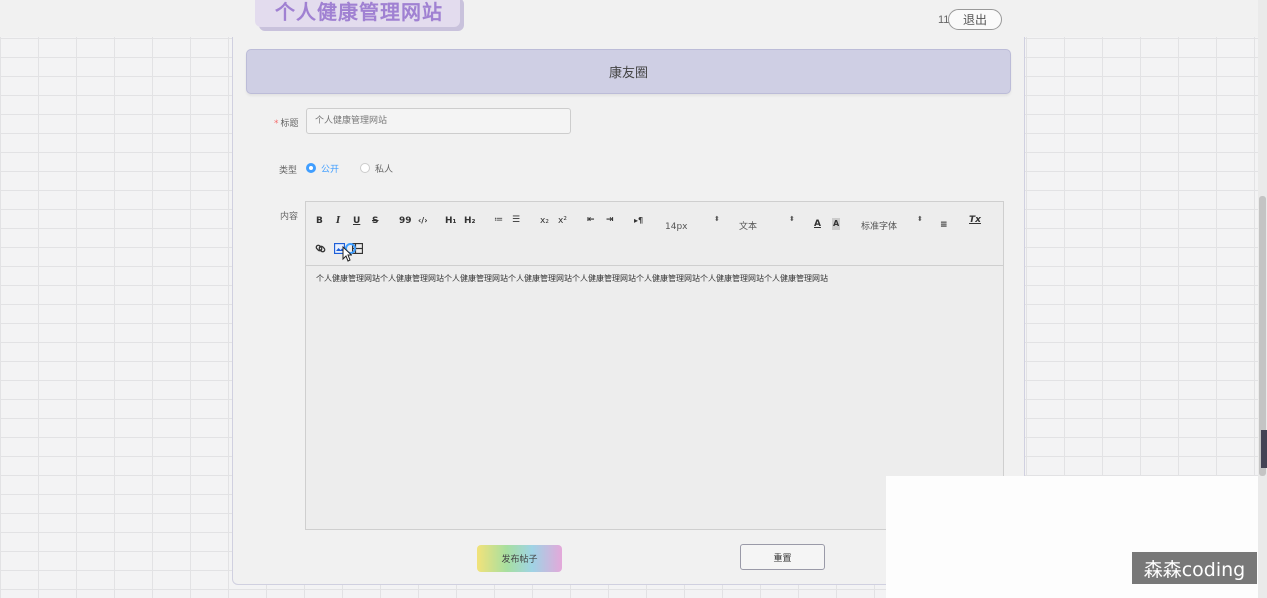 The width and height of the screenshot is (1267, 598). Describe the element at coordinates (717, 219) in the screenshot. I see `font-size-dropdown-icon: ⬍` at that location.